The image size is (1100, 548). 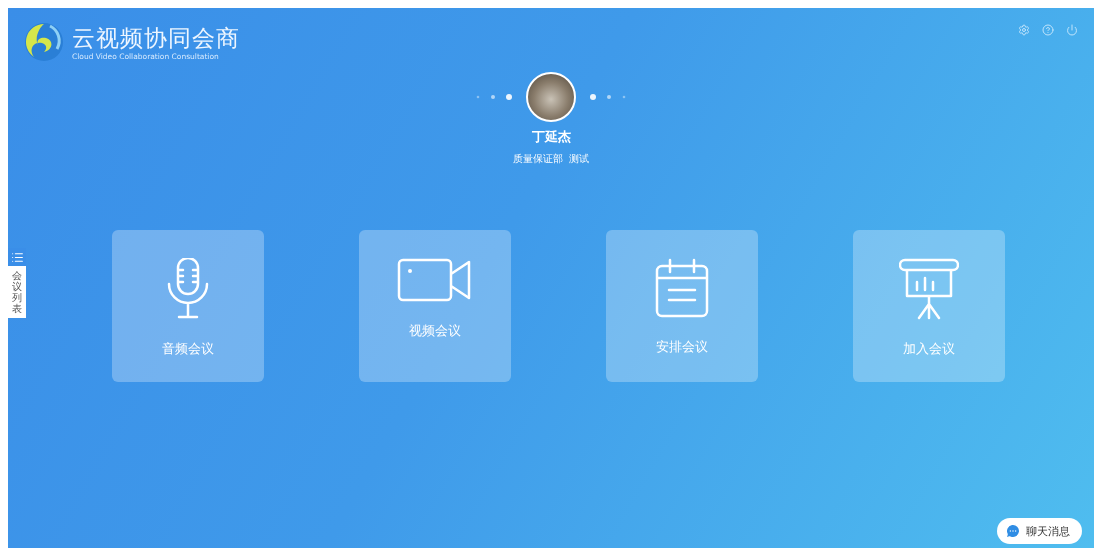 I want to click on calendar-icon, so click(x=681, y=288).